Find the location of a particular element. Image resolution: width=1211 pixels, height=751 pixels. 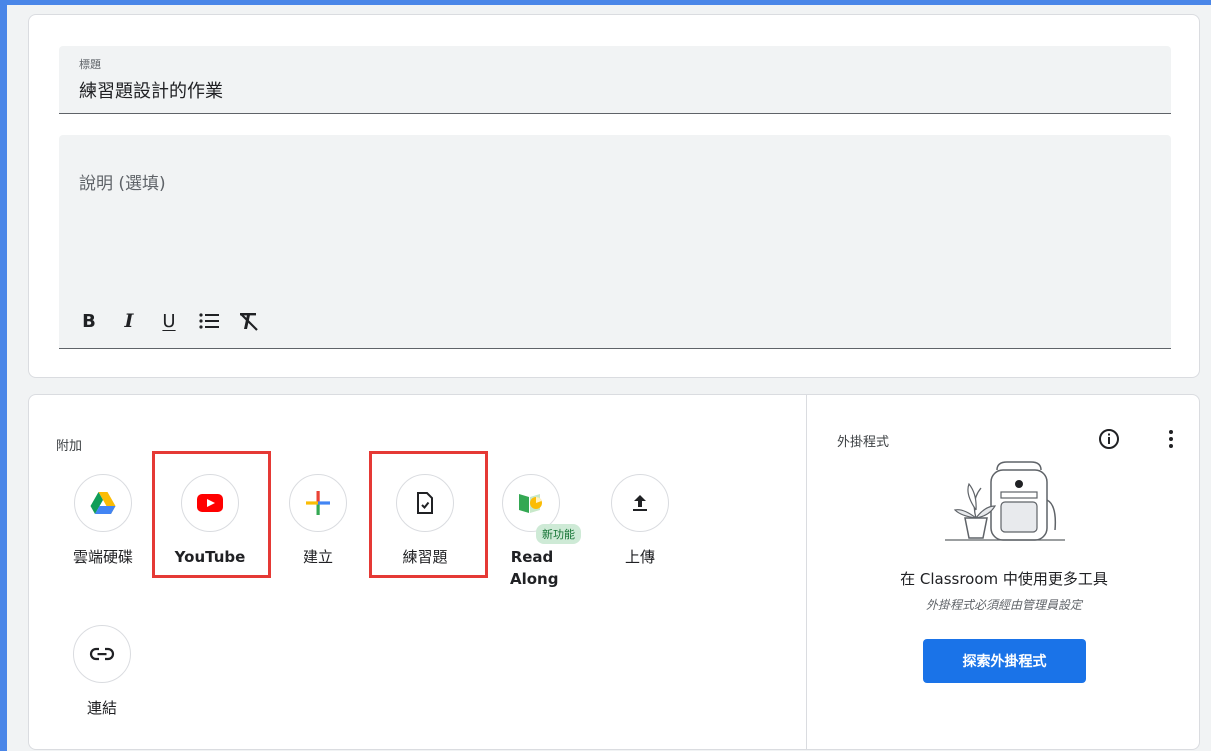

attach-drive-label: 雲端硬碟 is located at coordinates (102, 557).